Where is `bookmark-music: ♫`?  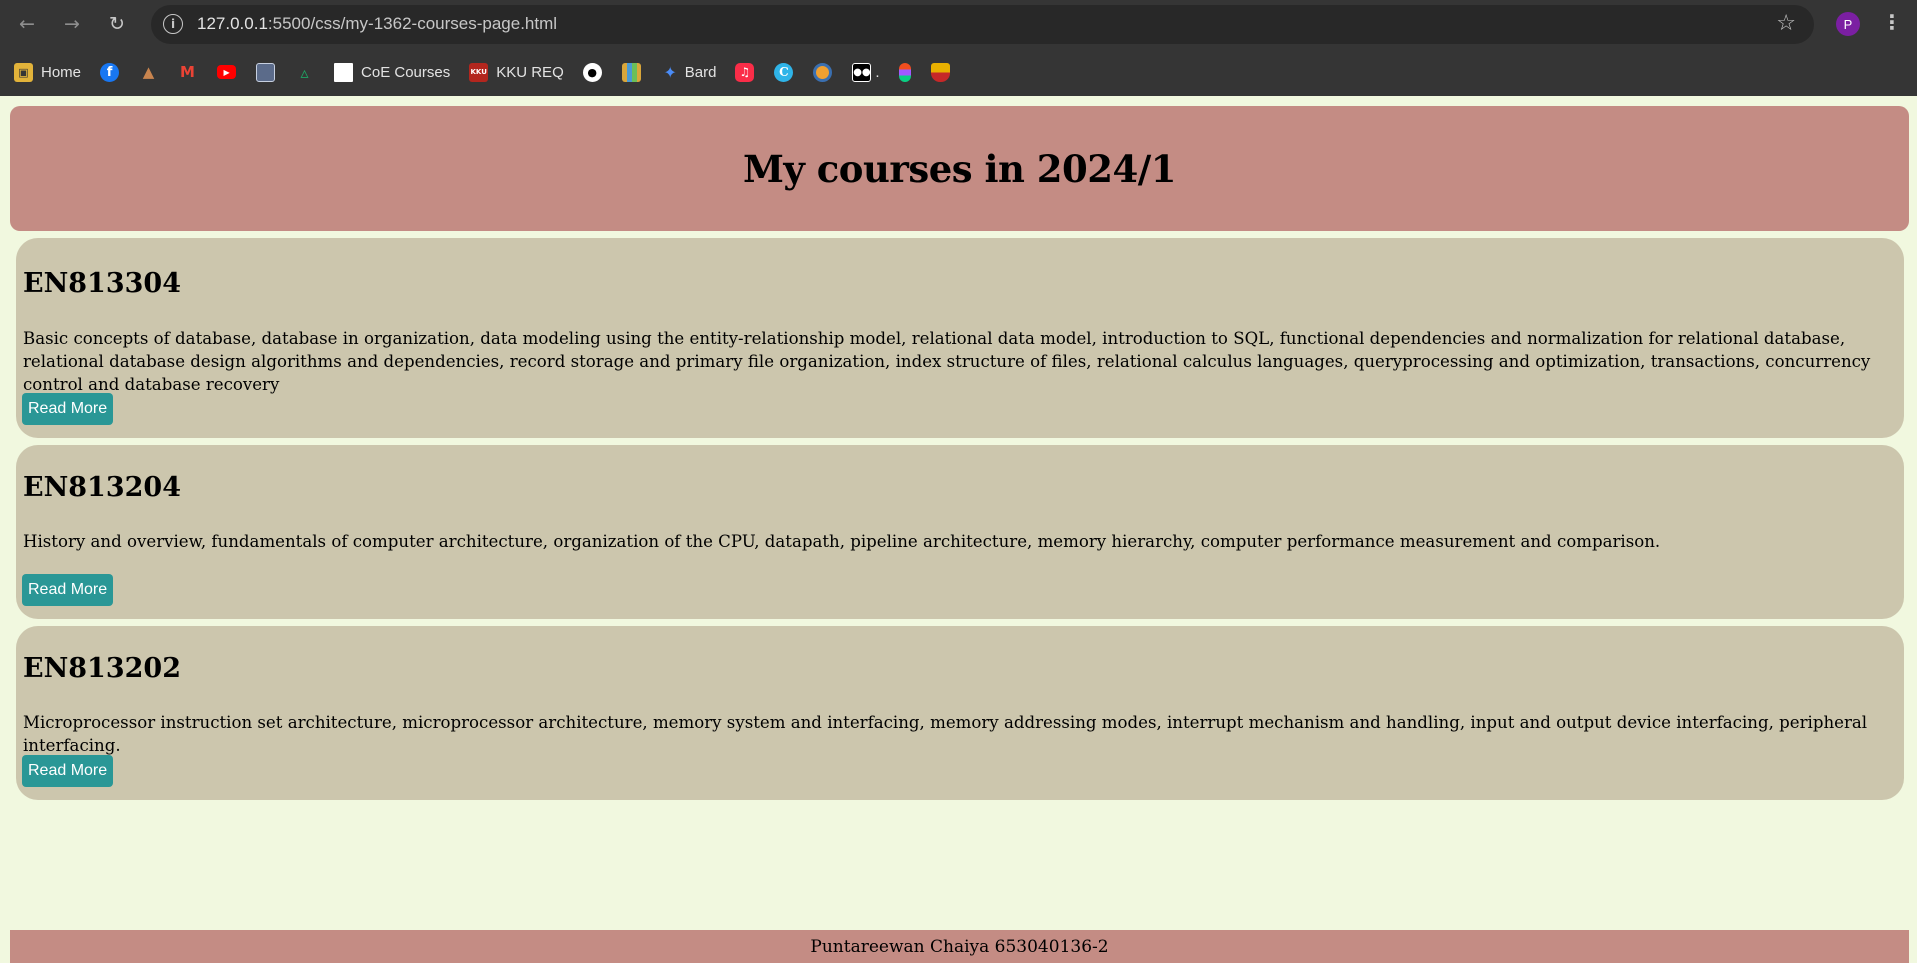 bookmark-music: ♫ is located at coordinates (745, 72).